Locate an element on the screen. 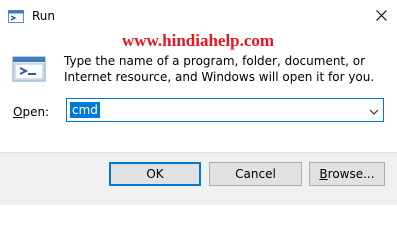  title-bar: Run is located at coordinates (198, 16).